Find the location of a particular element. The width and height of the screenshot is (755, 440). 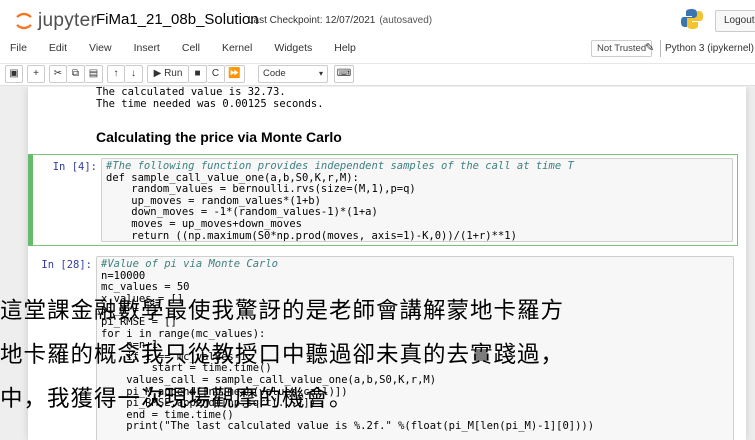

menu-kernel: Kernel is located at coordinates (237, 49).